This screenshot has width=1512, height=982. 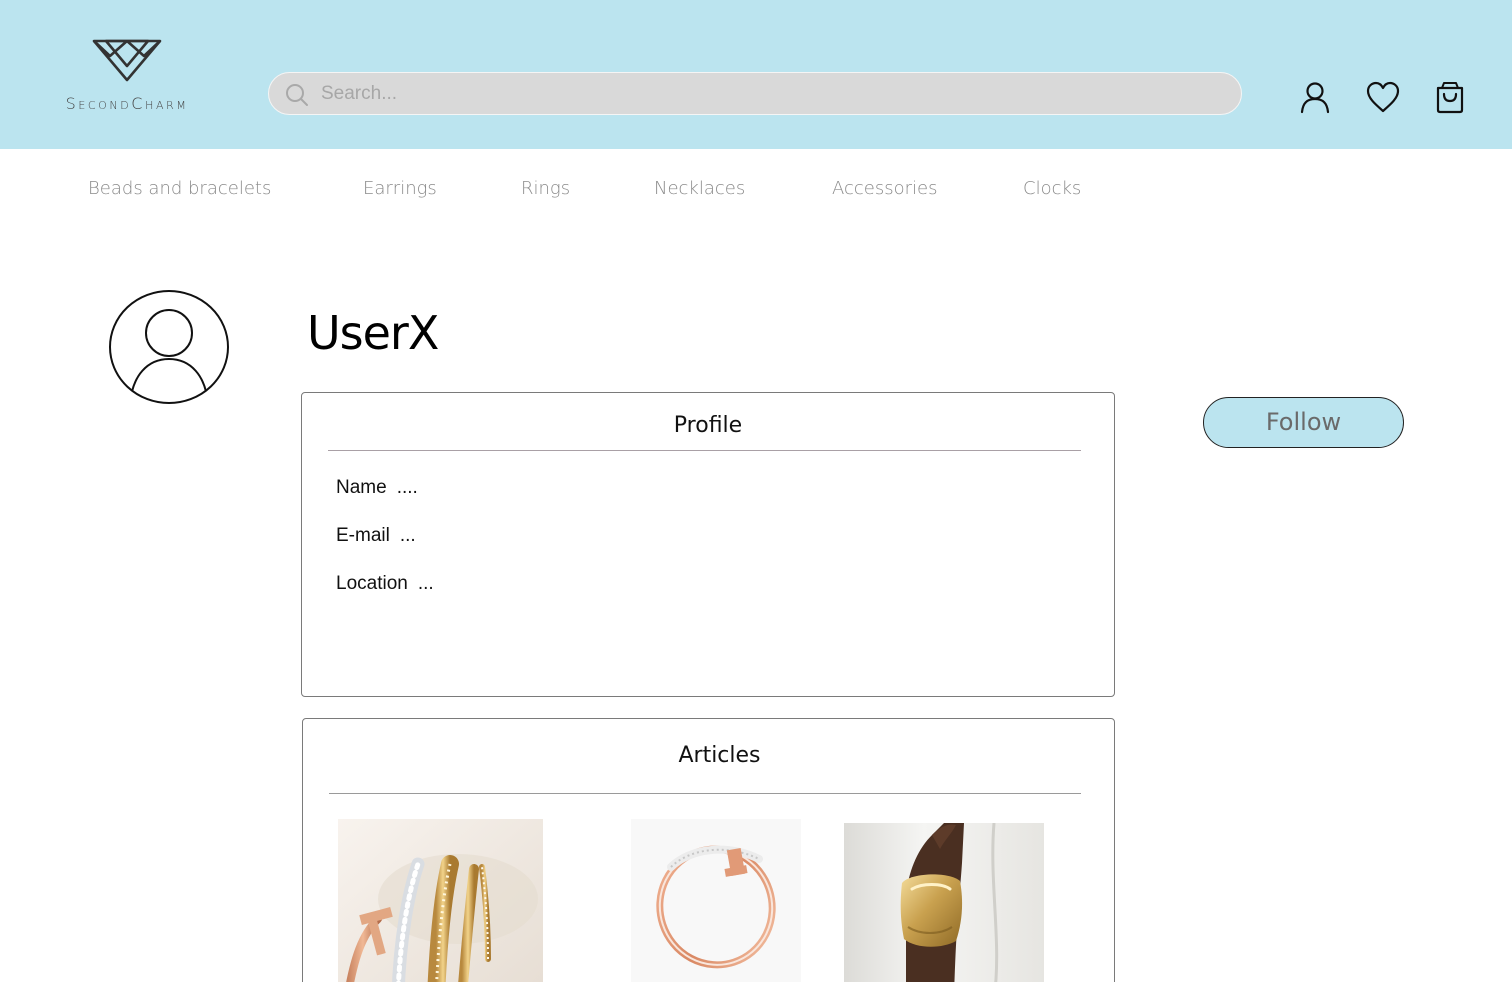 What do you see at coordinates (363, 535) in the screenshot?
I see `field-label: E-mail` at bounding box center [363, 535].